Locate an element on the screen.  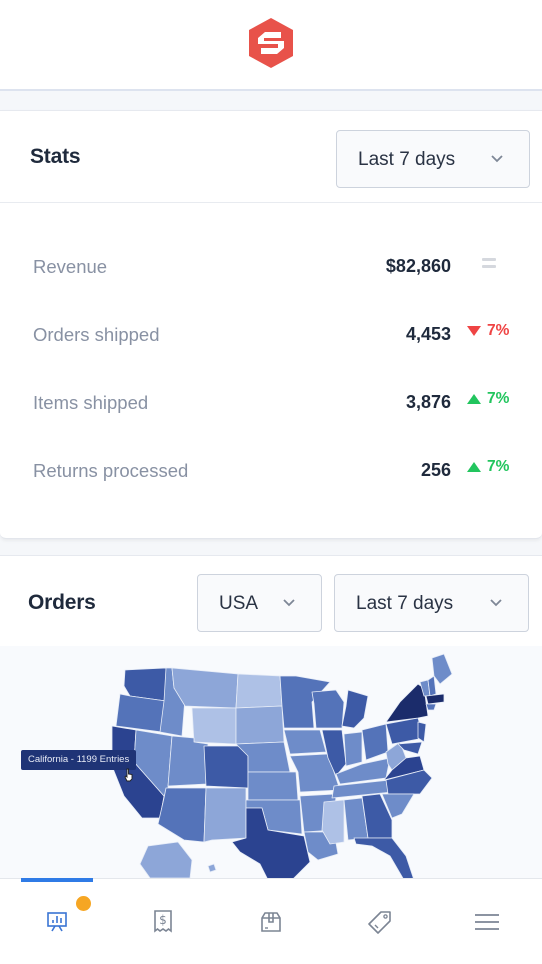
receipt-dollar-icon: $ is located at coordinates (163, 921).